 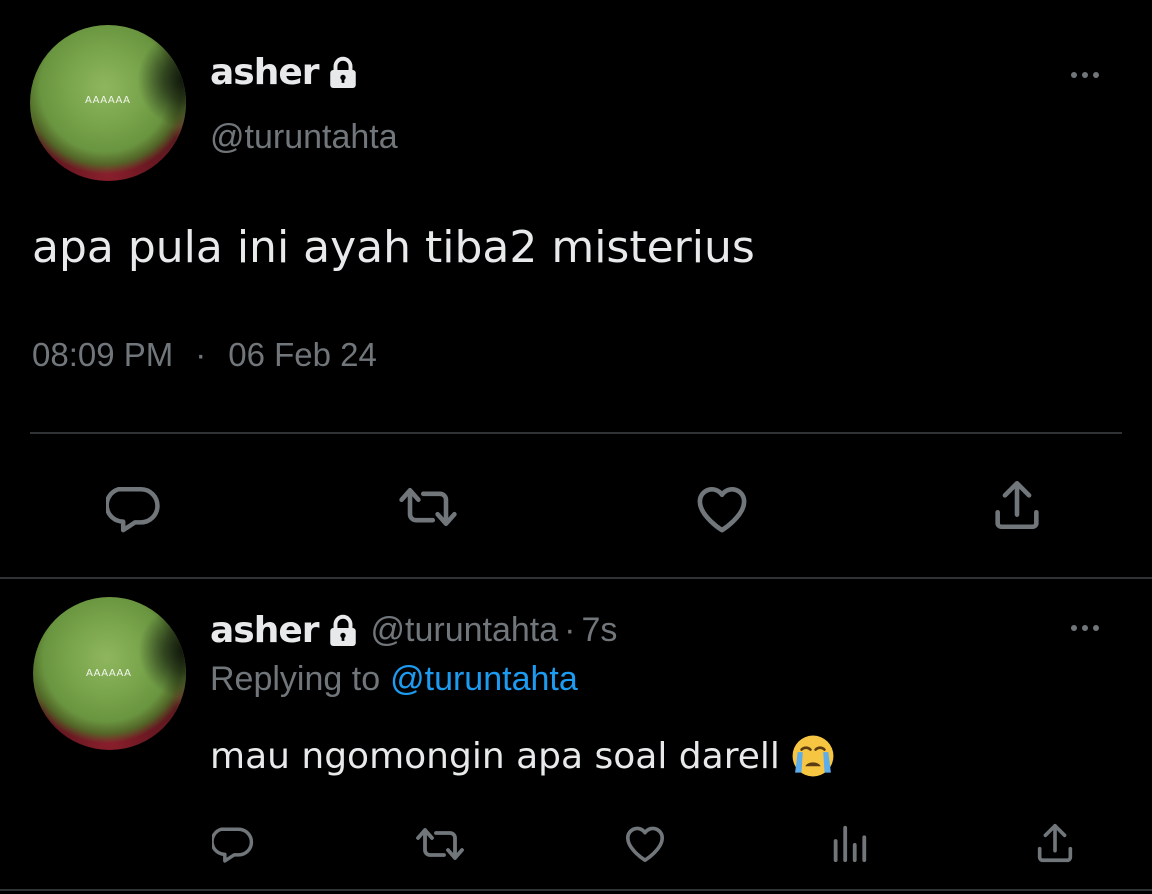 What do you see at coordinates (495, 756) in the screenshot?
I see `reply-text: mau ngomongin apa soal darell` at bounding box center [495, 756].